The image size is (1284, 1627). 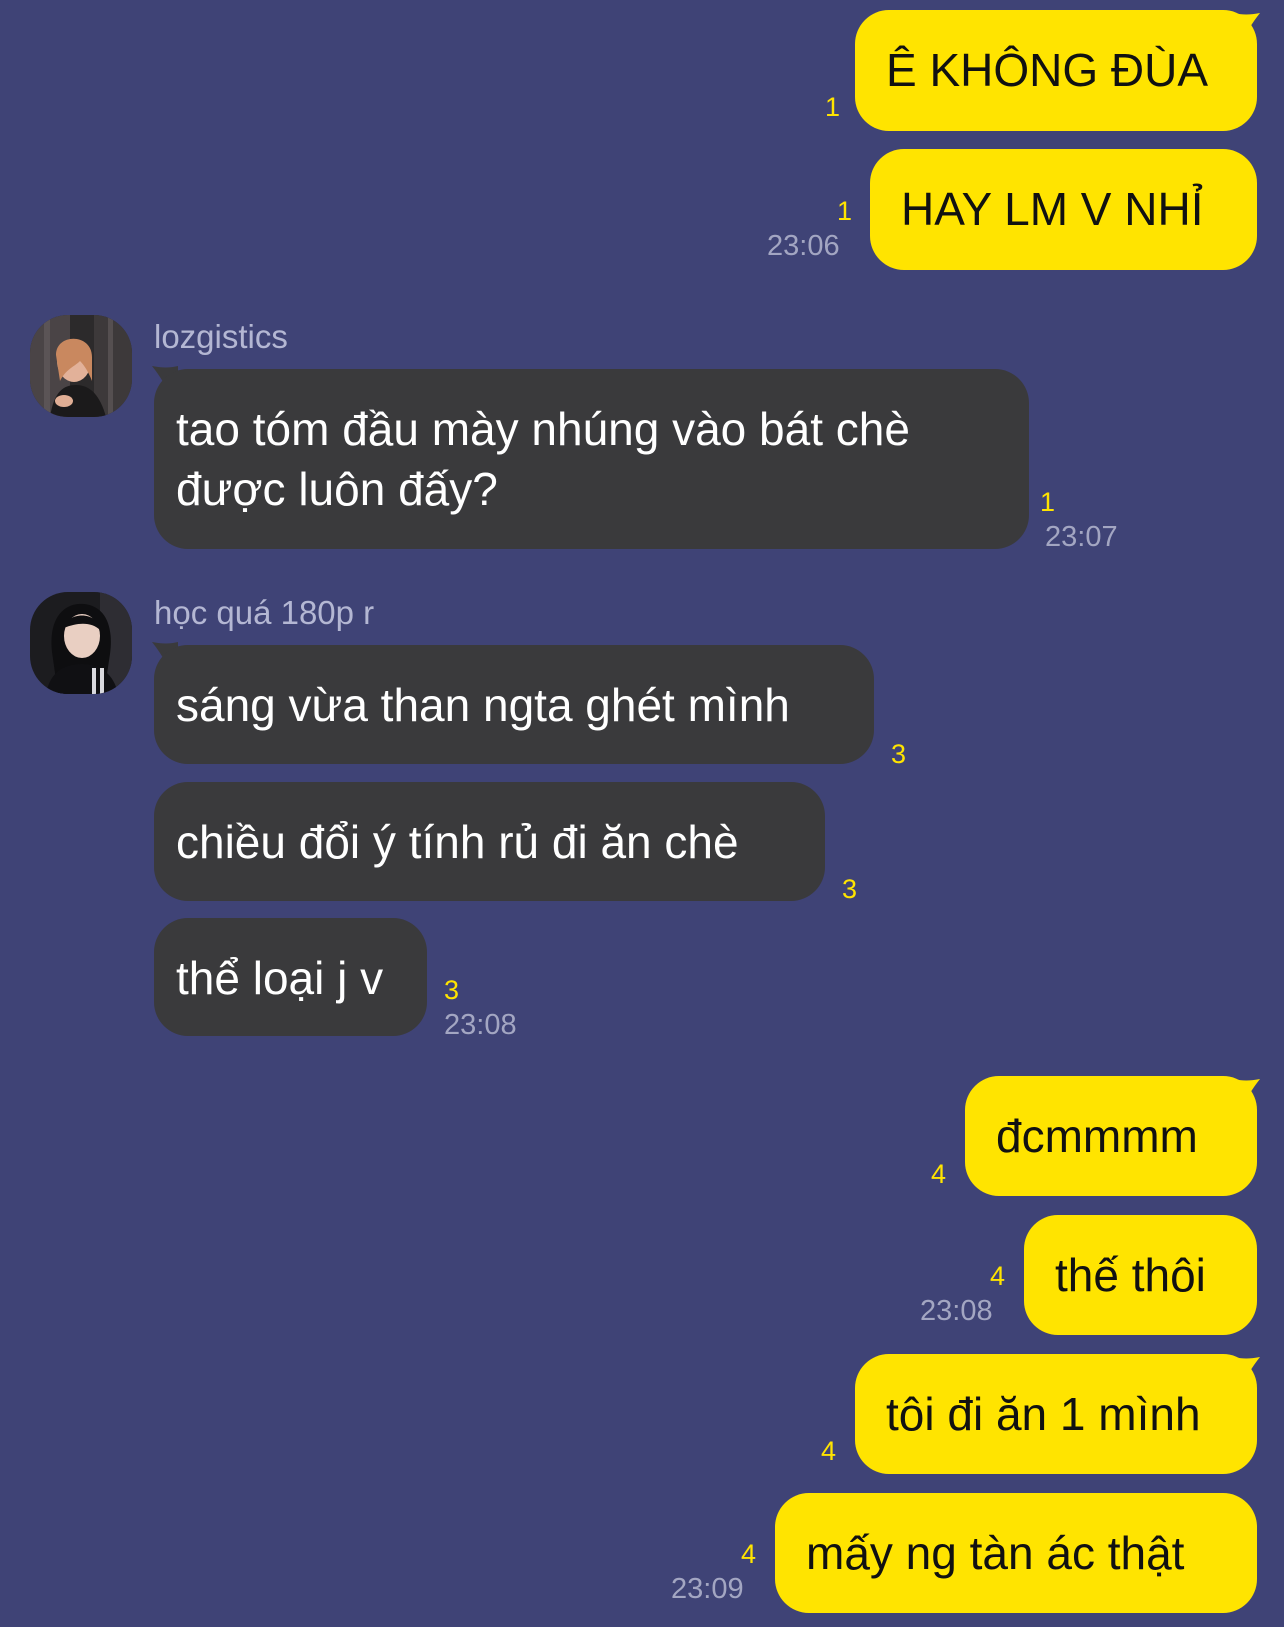 I want to click on message-text: HAY LM V NHỈ, so click(x=1052, y=209).